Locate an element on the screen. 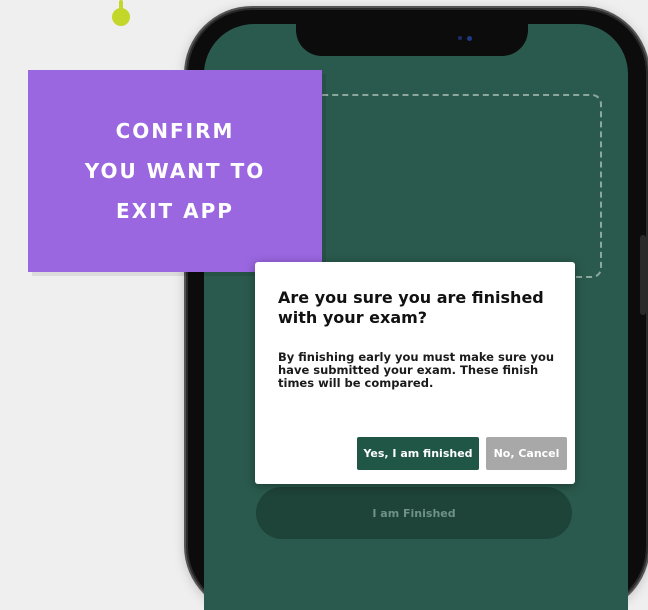 The height and width of the screenshot is (610, 648). cancel-button: No, Cancel is located at coordinates (526, 453).